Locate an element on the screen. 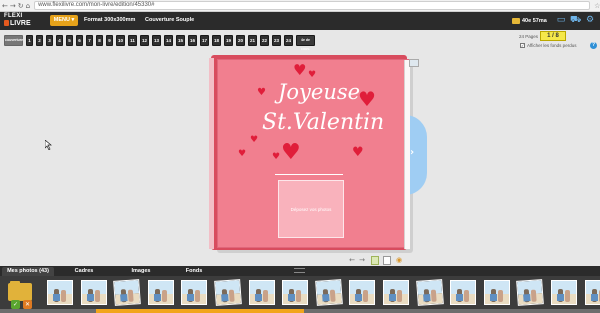  page-button: 10 is located at coordinates (120, 40).